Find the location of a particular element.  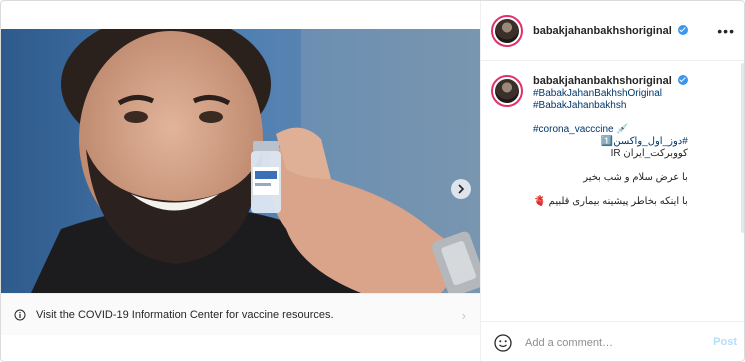

username-link: babakjahanbakhshoriginal is located at coordinates (610, 30).